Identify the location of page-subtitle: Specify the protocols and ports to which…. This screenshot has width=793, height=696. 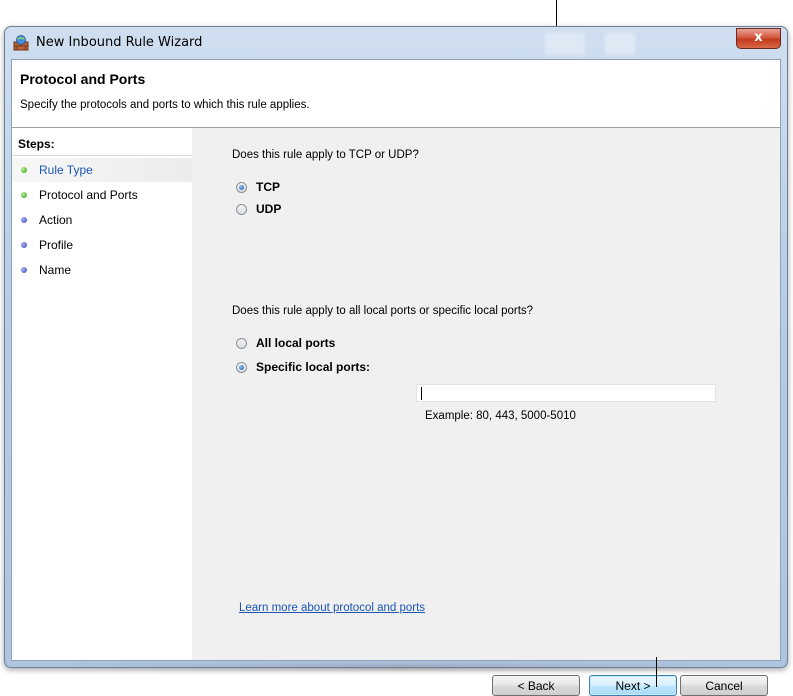
(165, 105).